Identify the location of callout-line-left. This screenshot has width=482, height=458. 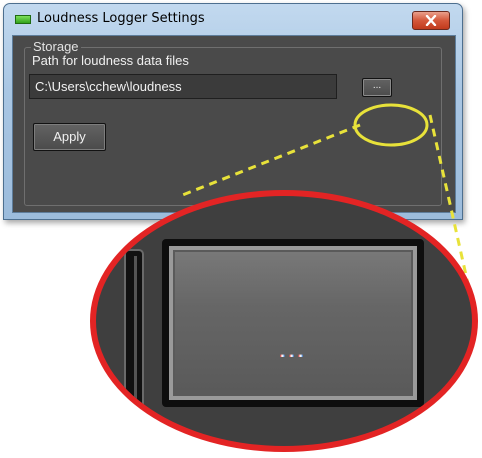
(270, 160).